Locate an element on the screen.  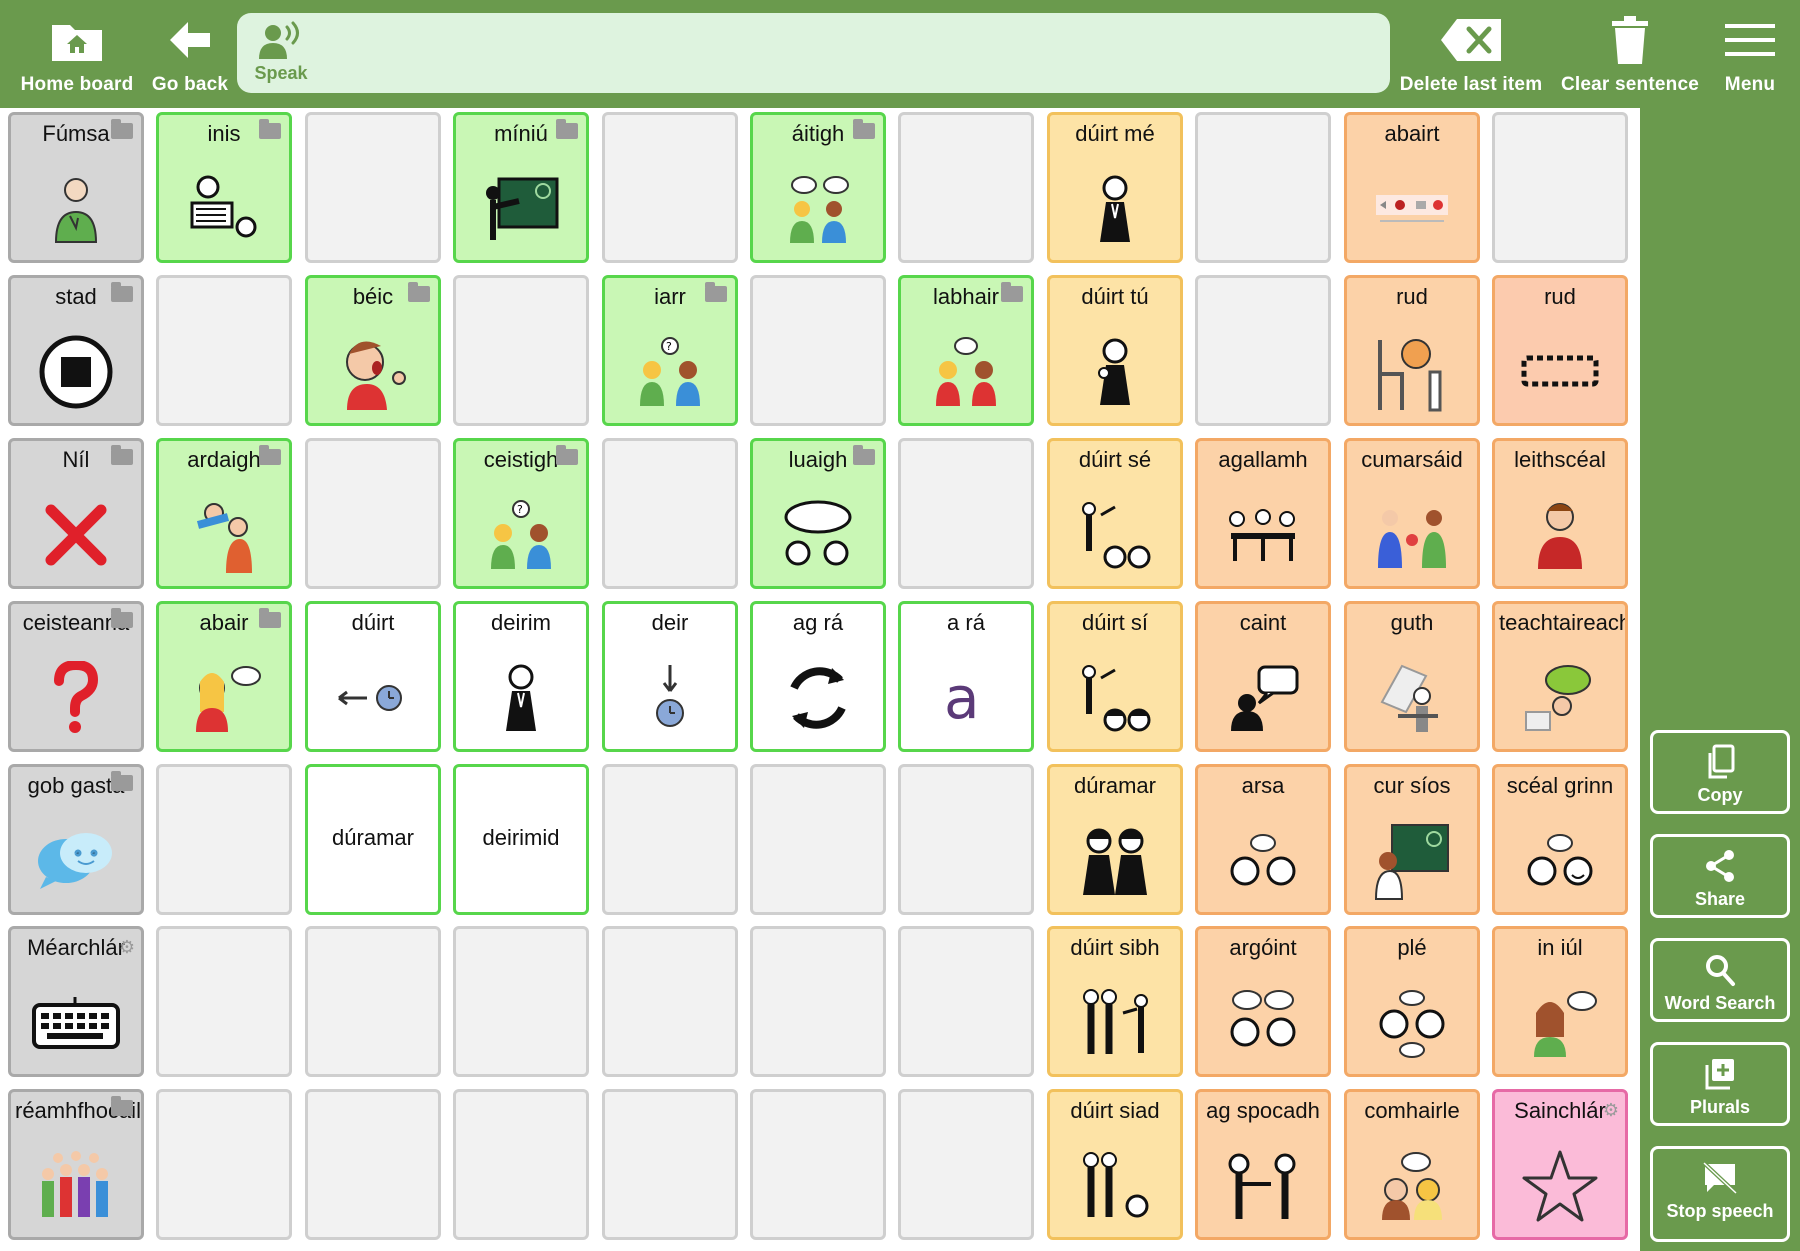
group-people-icon is located at coordinates (76, 1186).